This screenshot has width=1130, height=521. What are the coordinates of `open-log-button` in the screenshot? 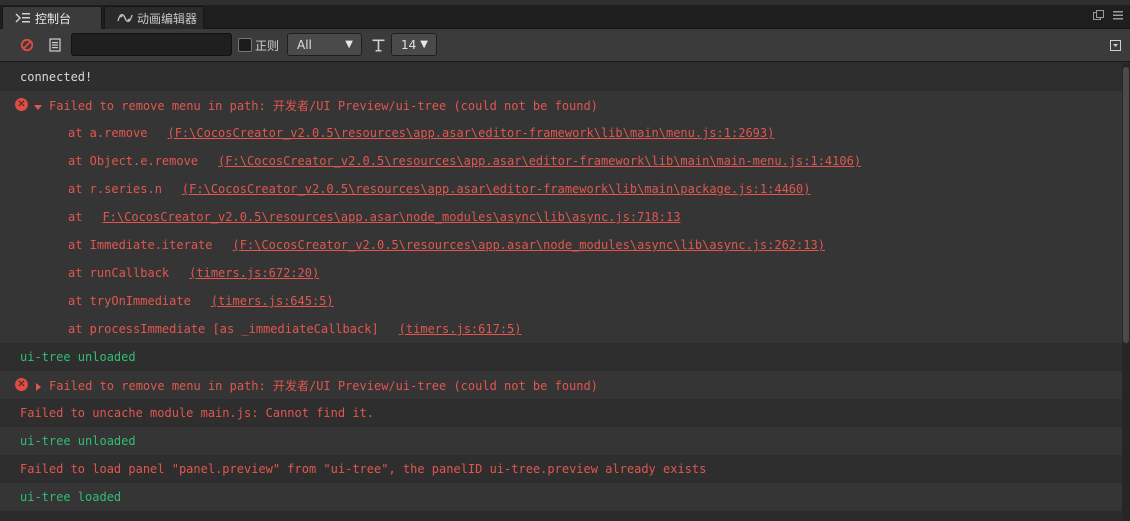 It's located at (55, 46).